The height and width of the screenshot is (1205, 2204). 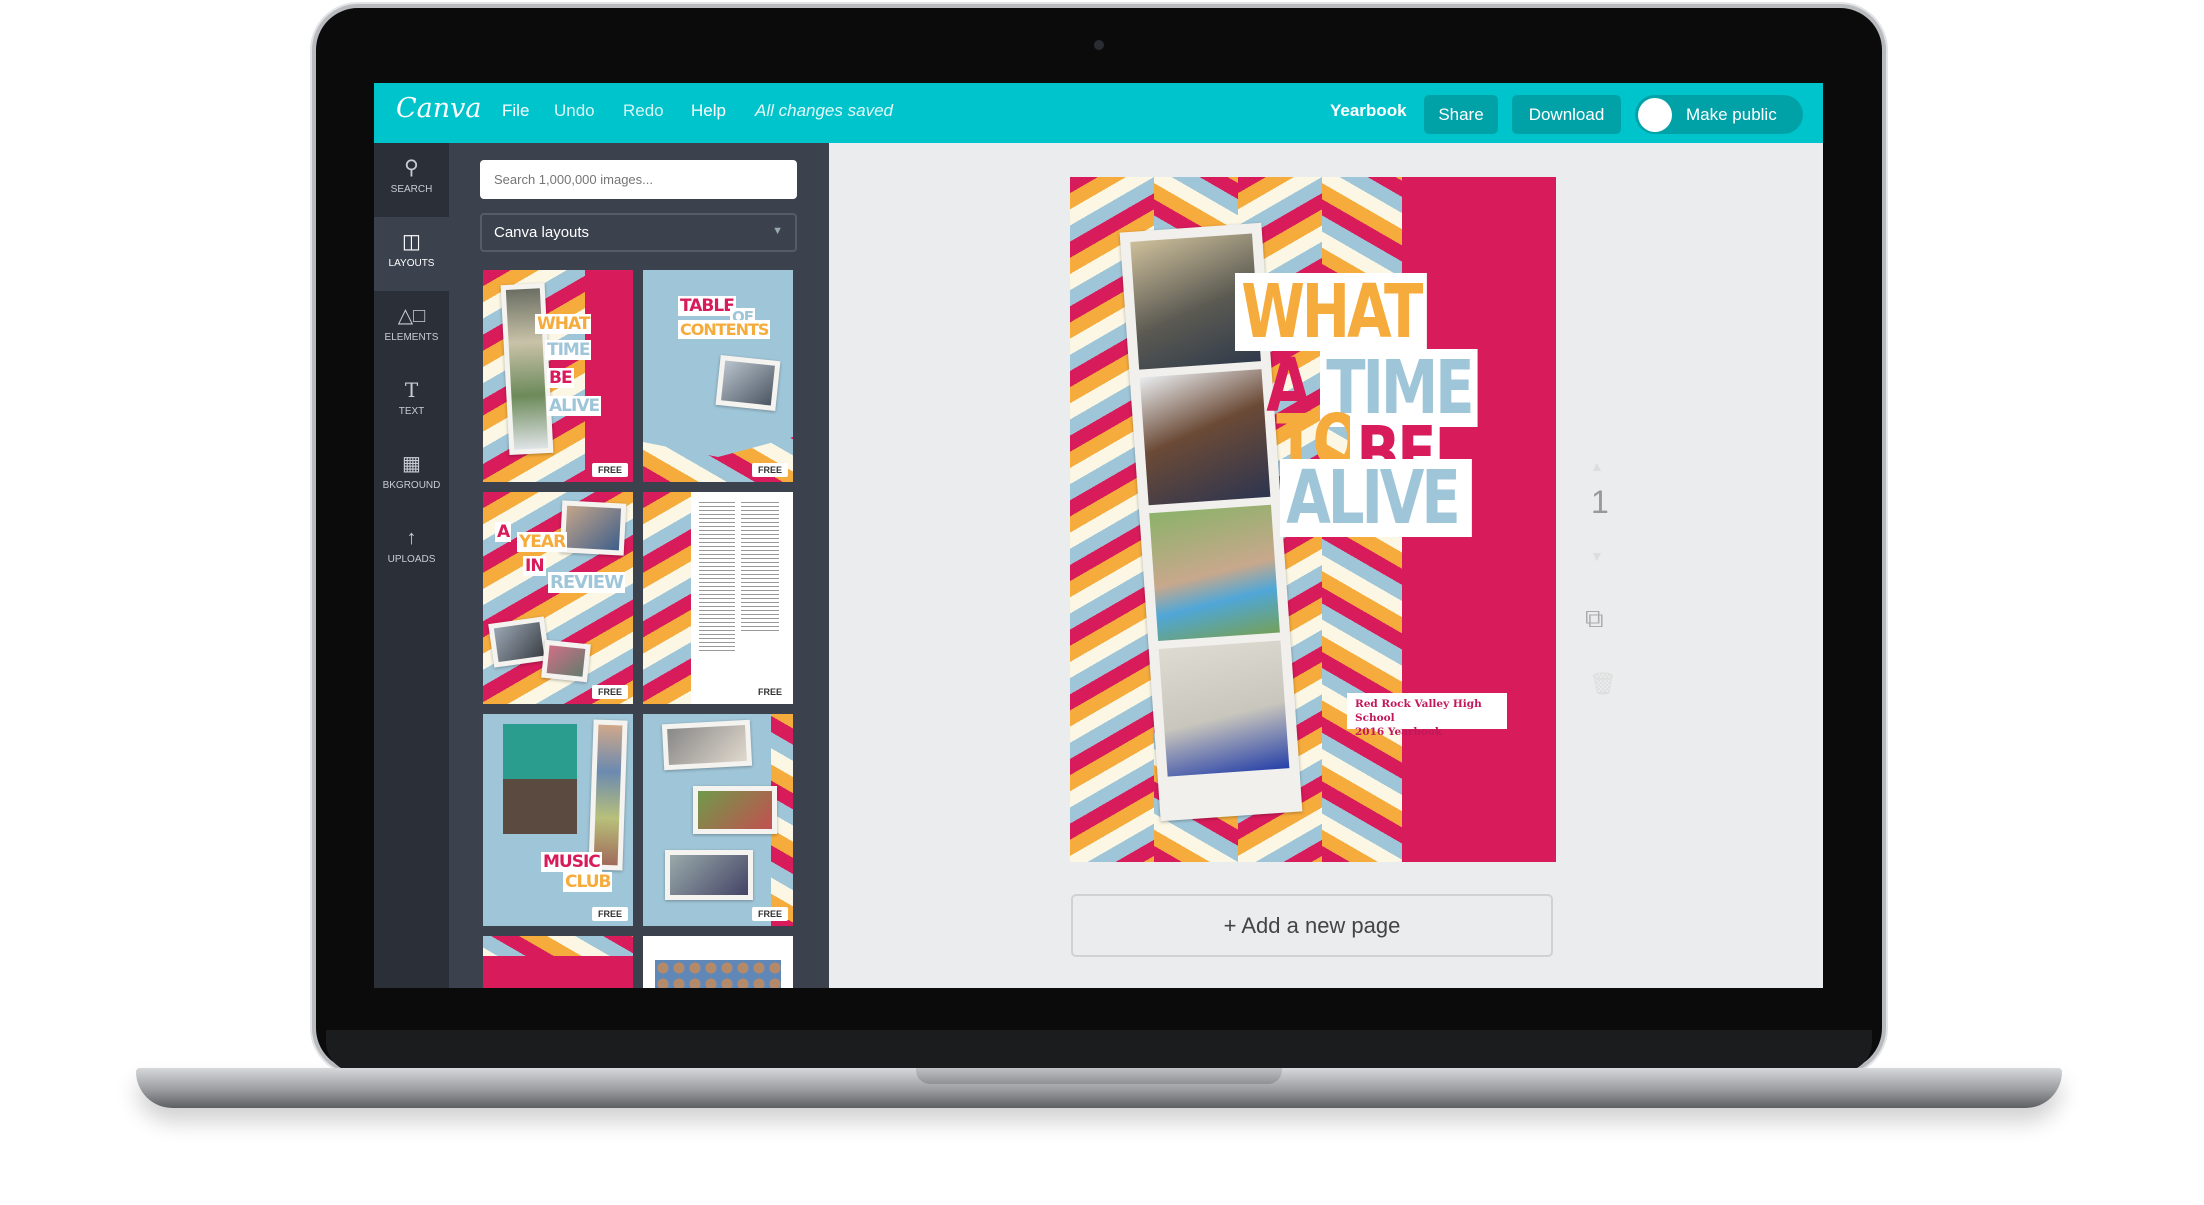 I want to click on thumb-word: CLUB, so click(x=588, y=882).